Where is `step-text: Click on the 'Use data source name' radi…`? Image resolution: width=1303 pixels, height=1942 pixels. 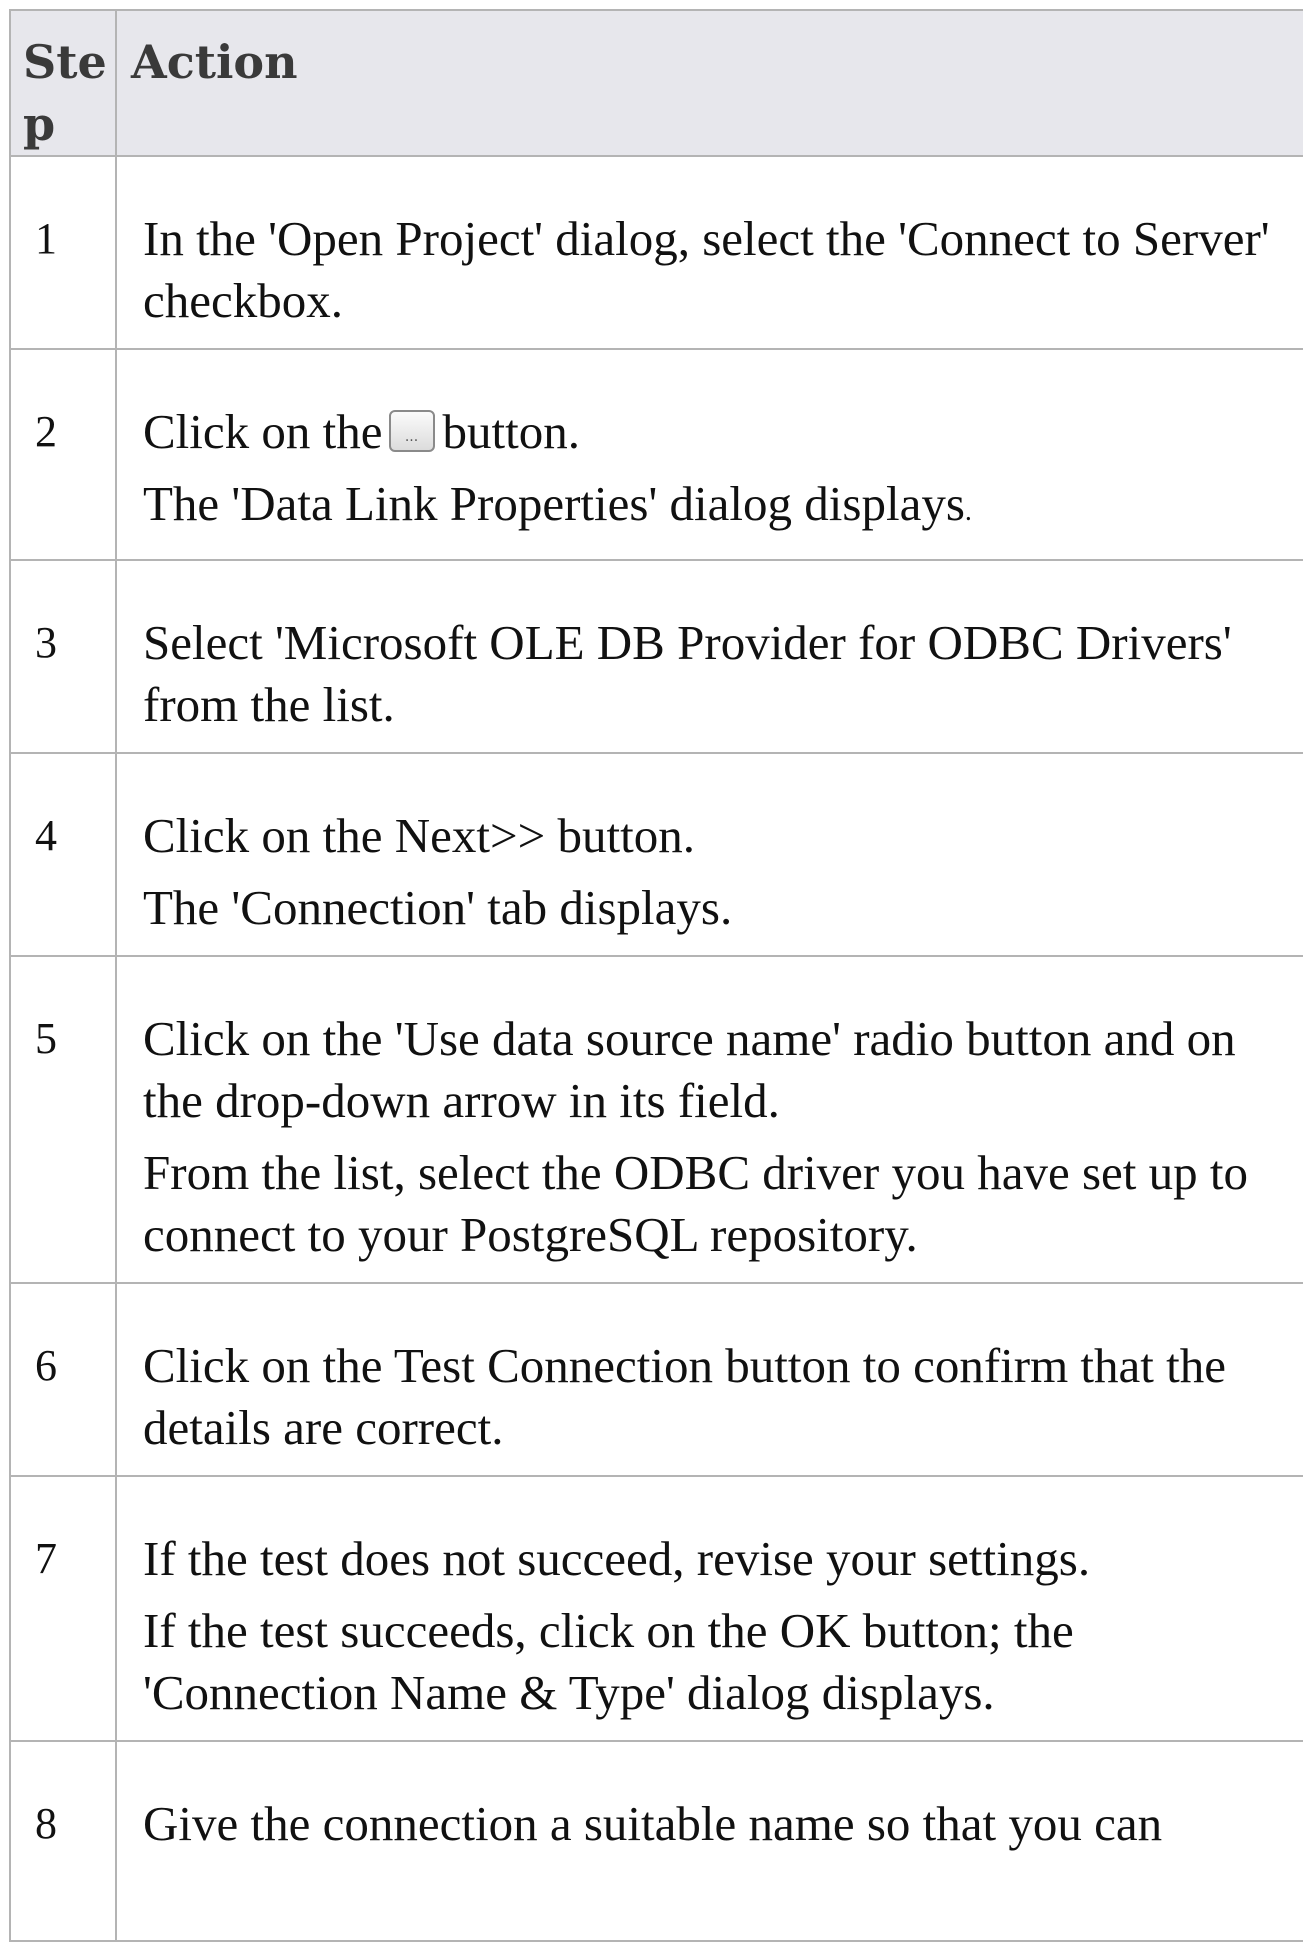
step-text: Click on the 'Use data source name' radi… is located at coordinates (689, 1069).